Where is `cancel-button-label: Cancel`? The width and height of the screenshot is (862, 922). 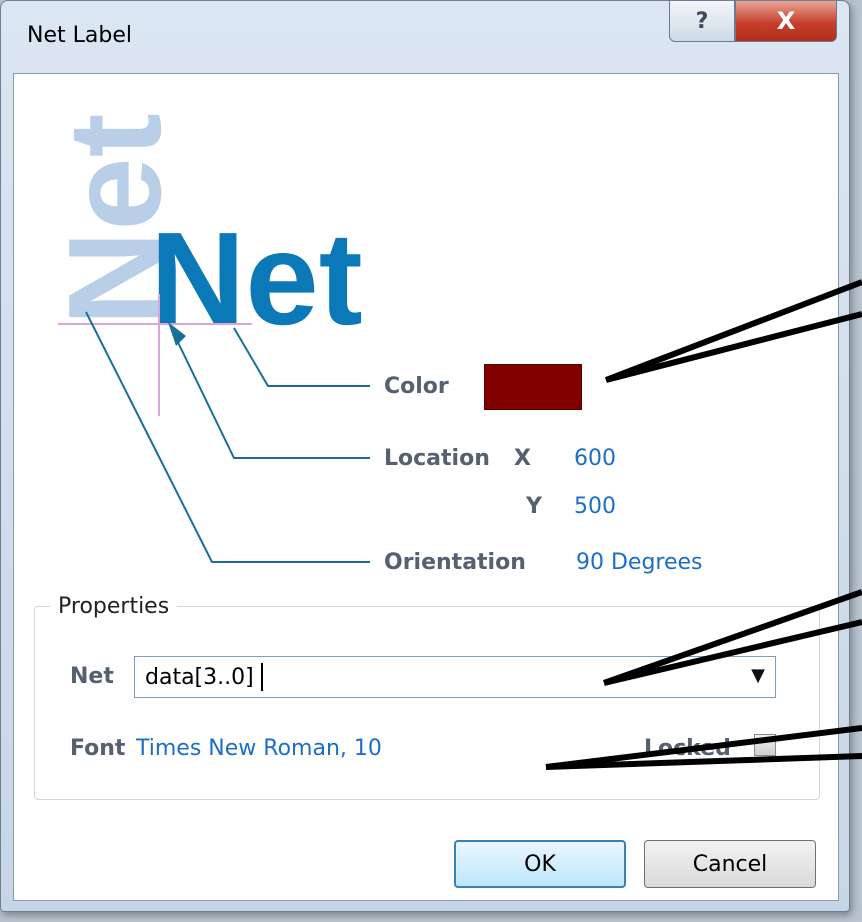 cancel-button-label: Cancel is located at coordinates (730, 864).